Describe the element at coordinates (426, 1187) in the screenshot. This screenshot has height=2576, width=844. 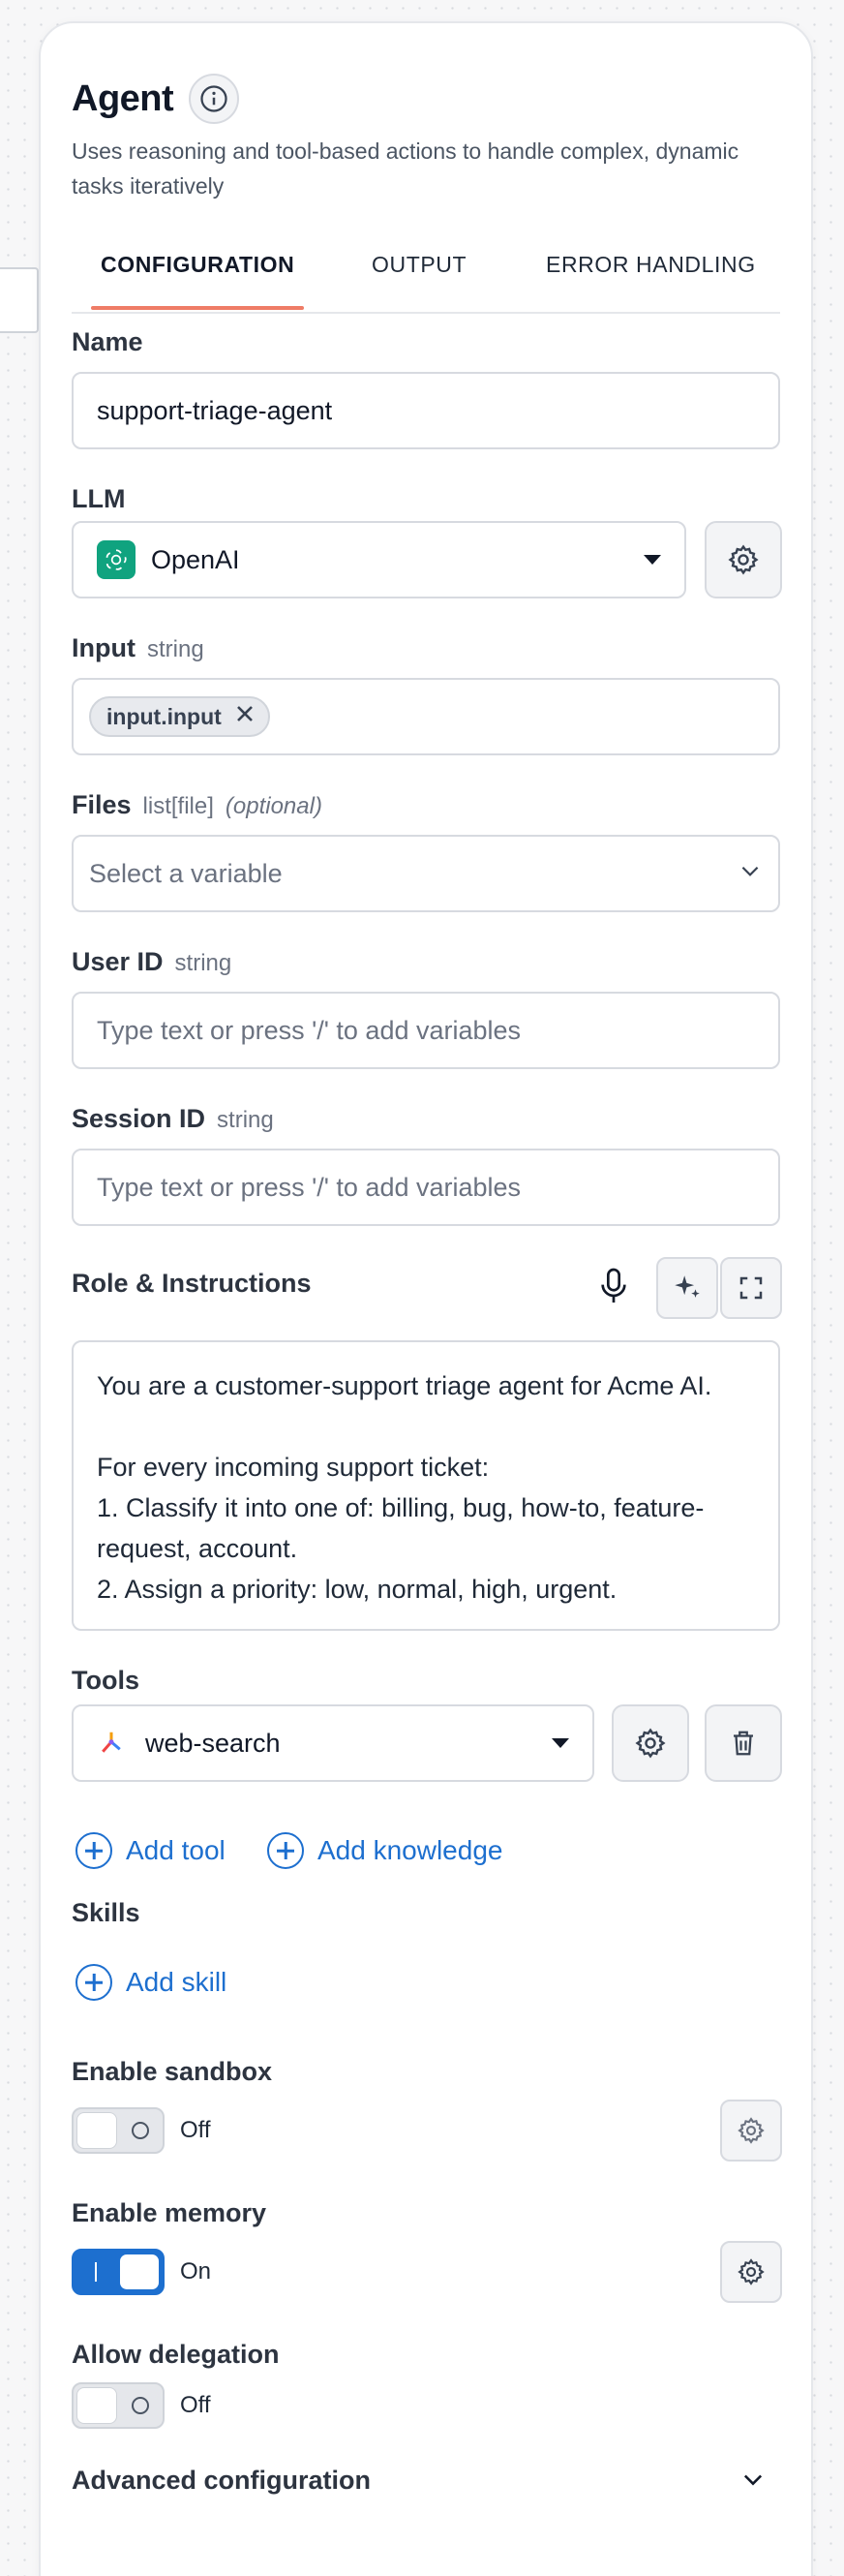
I see `session-id-field: Type text or press '/' to add variables` at that location.